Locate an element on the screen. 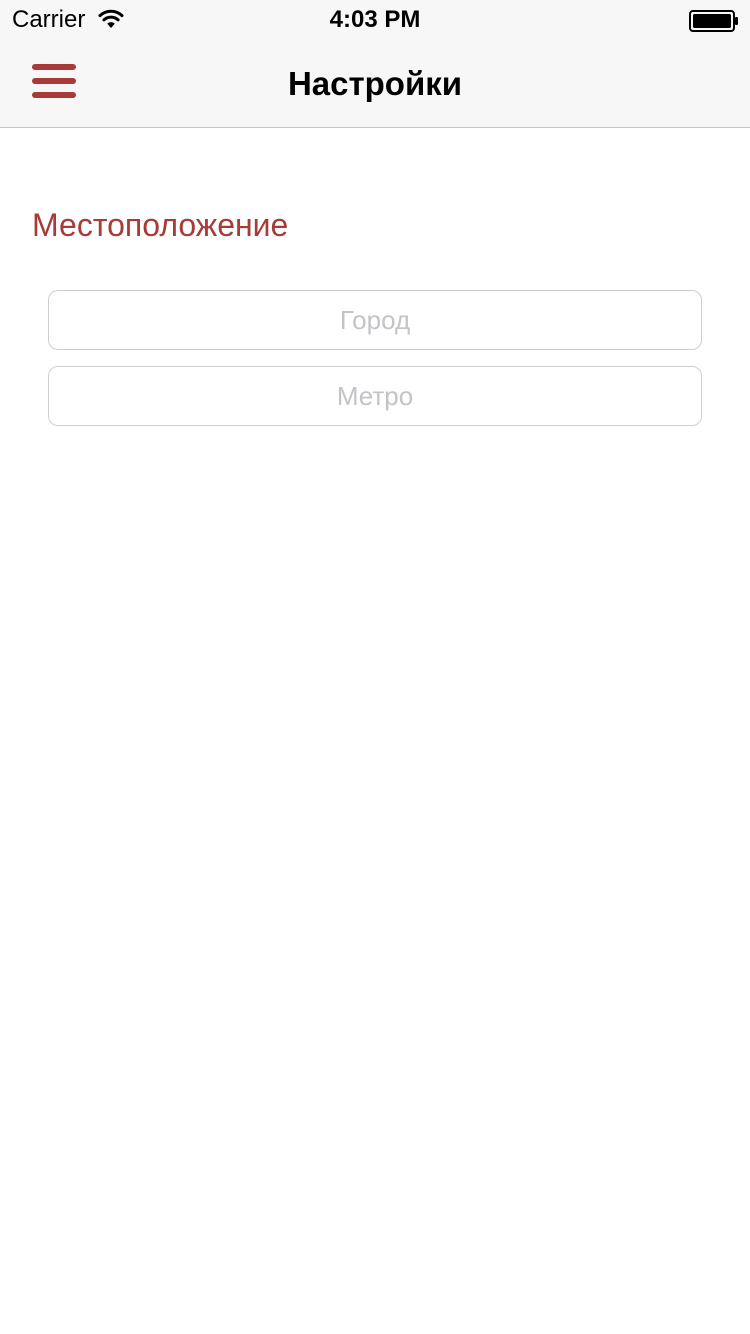  status-time: 4:03 PM is located at coordinates (375, 19).